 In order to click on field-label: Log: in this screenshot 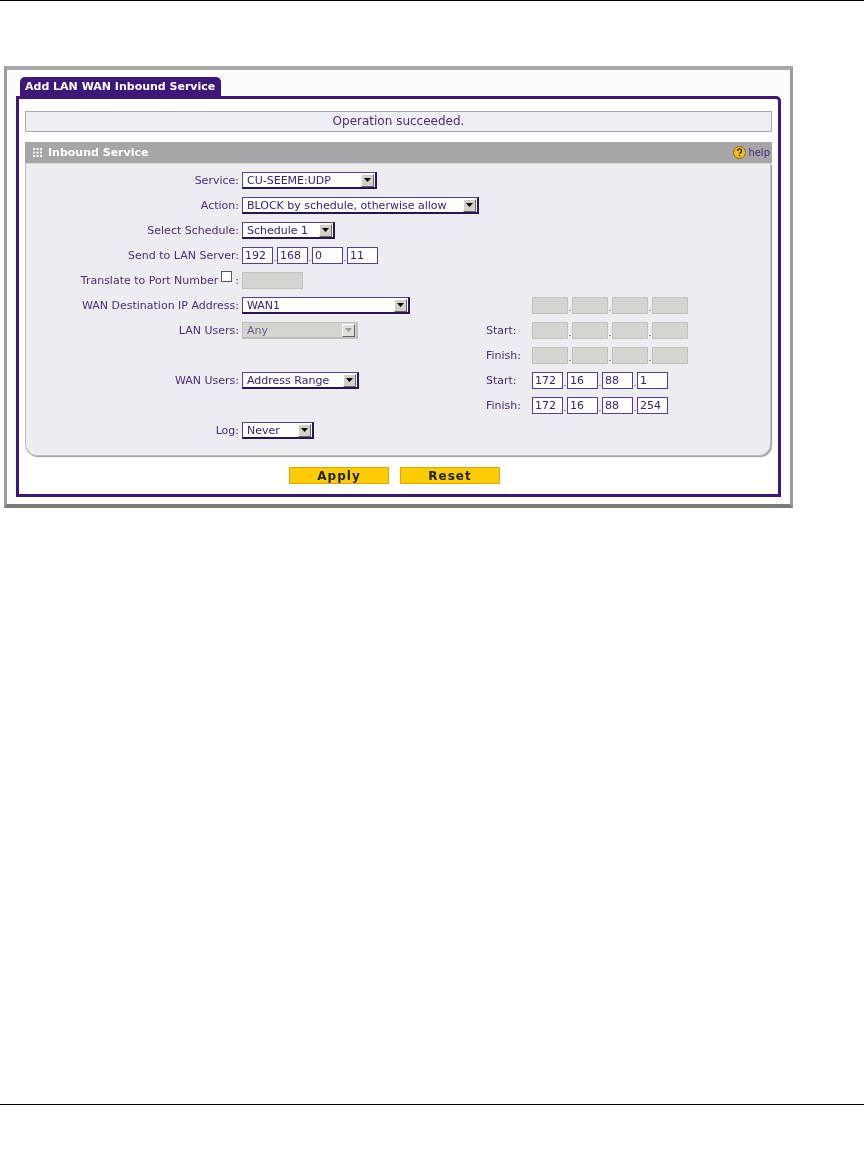, I will do `click(227, 430)`.